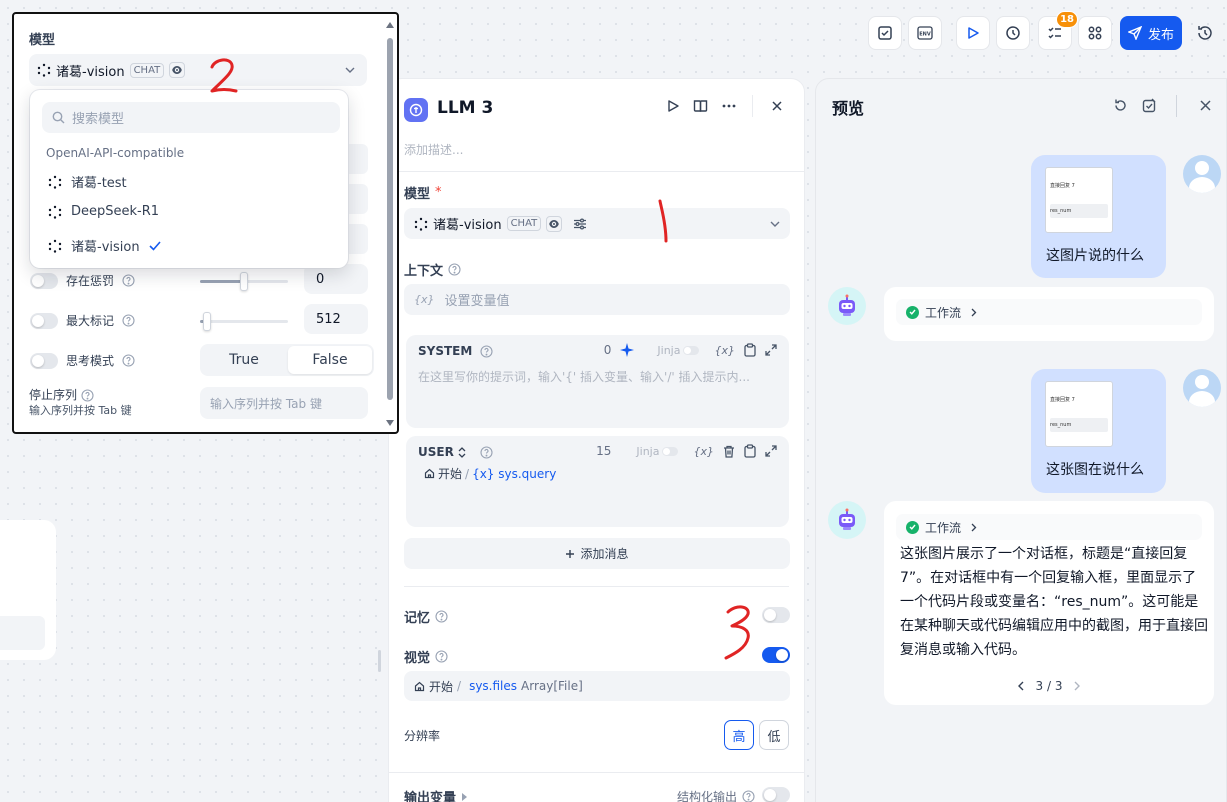  What do you see at coordinates (244, 321) in the screenshot?
I see `max-tokens-slider` at bounding box center [244, 321].